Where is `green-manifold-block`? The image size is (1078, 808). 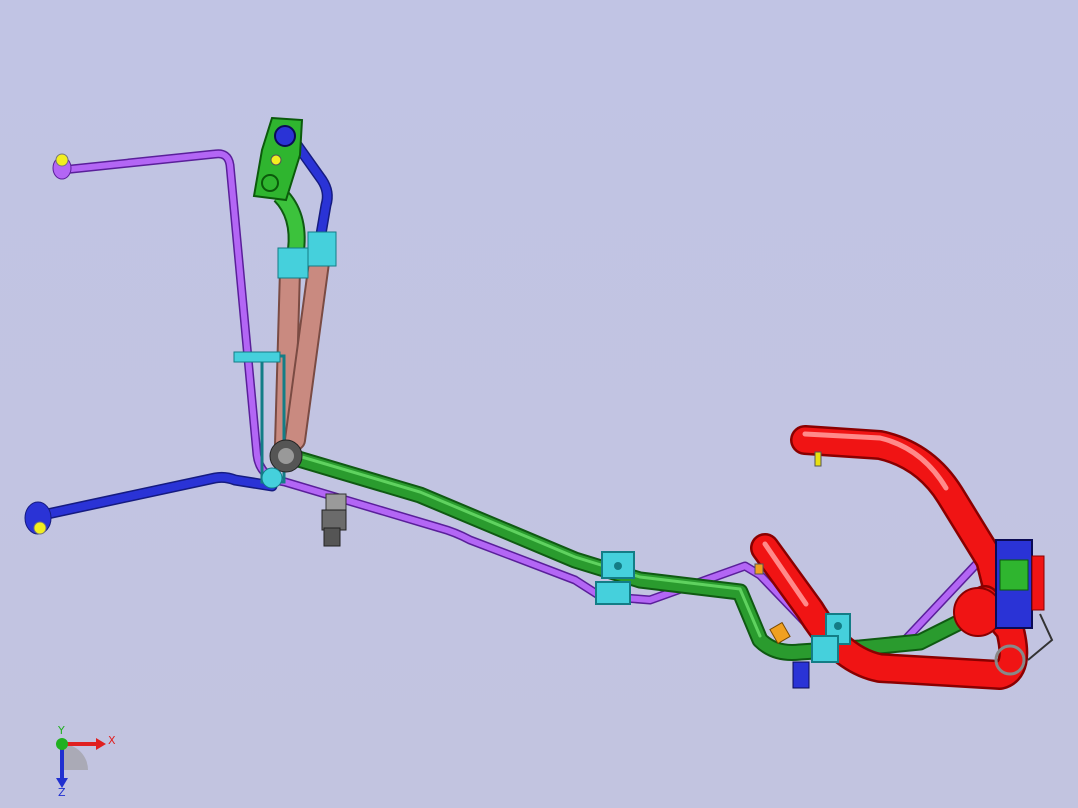
green-manifold-block is located at coordinates (278, 159).